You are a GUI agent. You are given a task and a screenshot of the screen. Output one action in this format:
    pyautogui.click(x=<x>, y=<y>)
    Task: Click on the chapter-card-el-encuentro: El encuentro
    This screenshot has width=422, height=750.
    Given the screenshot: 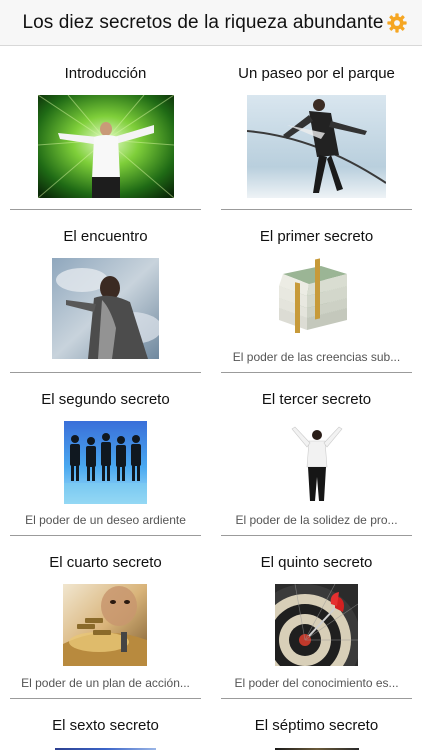 What is the action you would take?
    pyautogui.click(x=105, y=291)
    